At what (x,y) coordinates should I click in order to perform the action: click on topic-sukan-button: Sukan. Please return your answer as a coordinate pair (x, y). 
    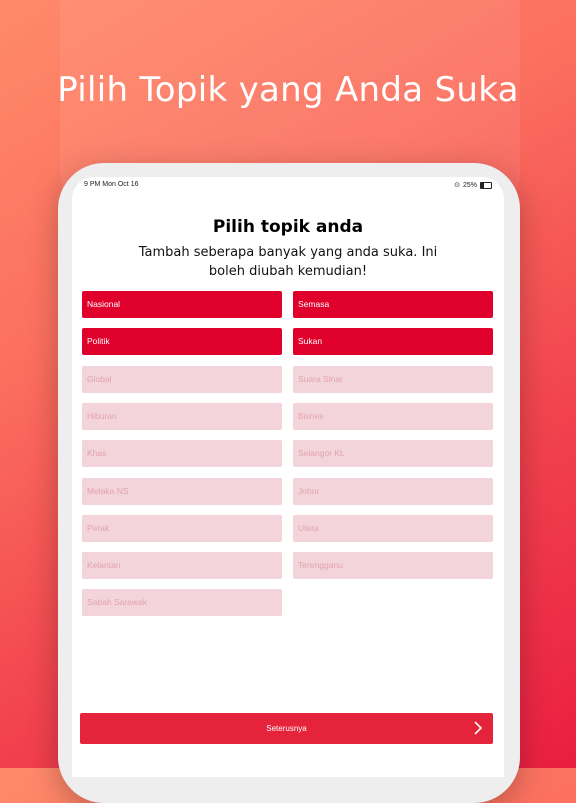
    Looking at the image, I should click on (393, 342).